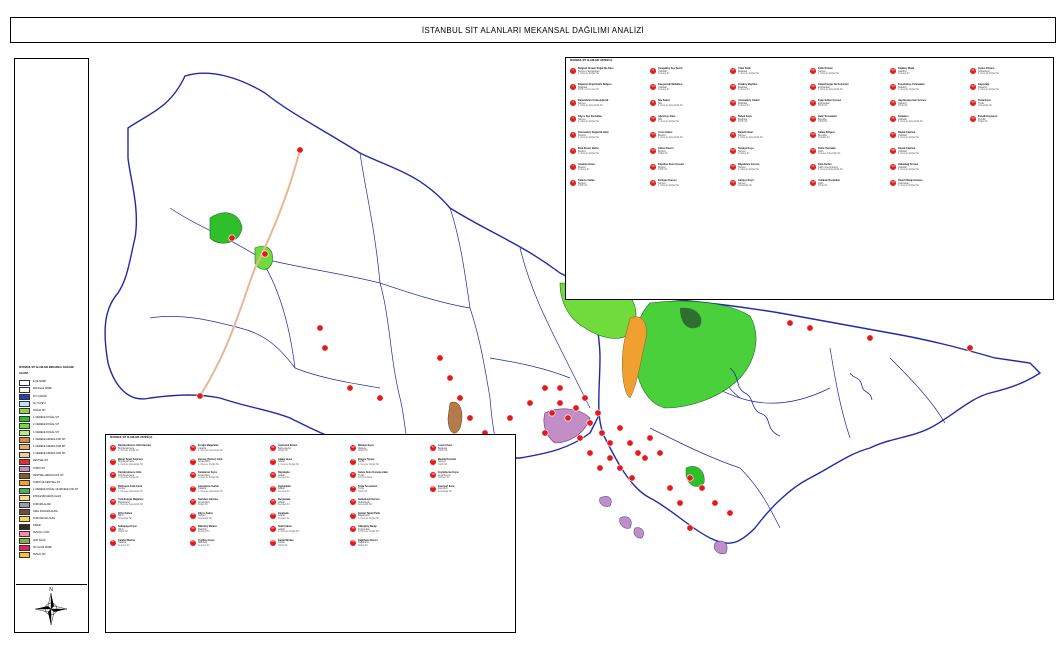  I want to click on site-entry-text: Levent Kasrı Beşiktaş Tarihi Sit, so click(472, 448).